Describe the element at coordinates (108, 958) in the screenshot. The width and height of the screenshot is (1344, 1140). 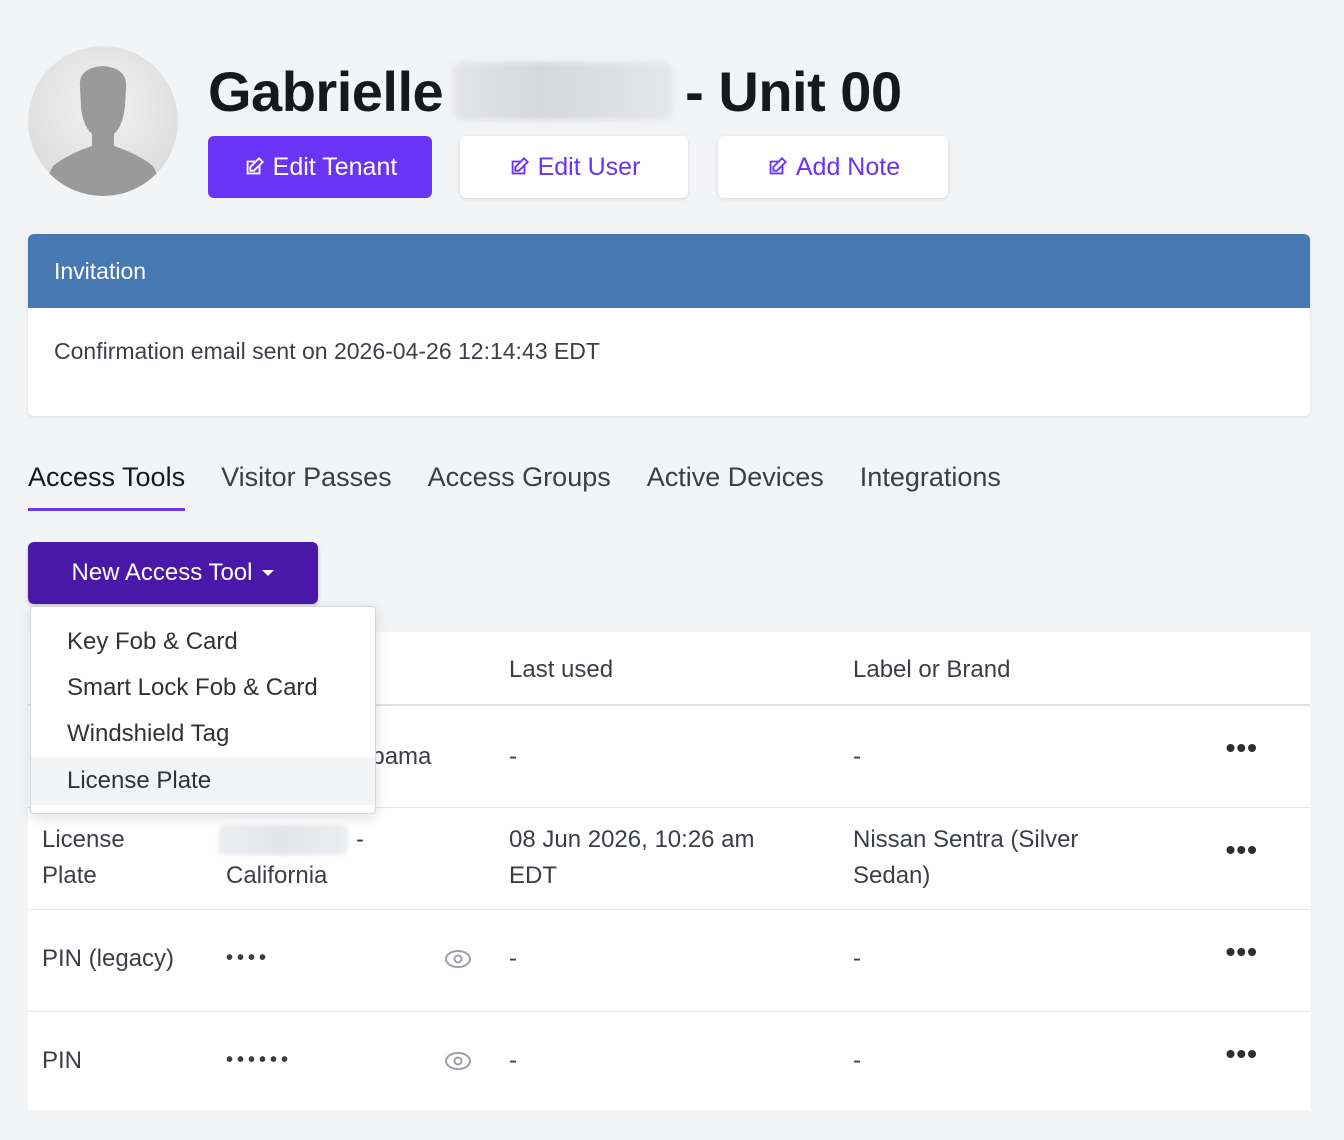
I see `access-type: PIN (legacy)` at that location.